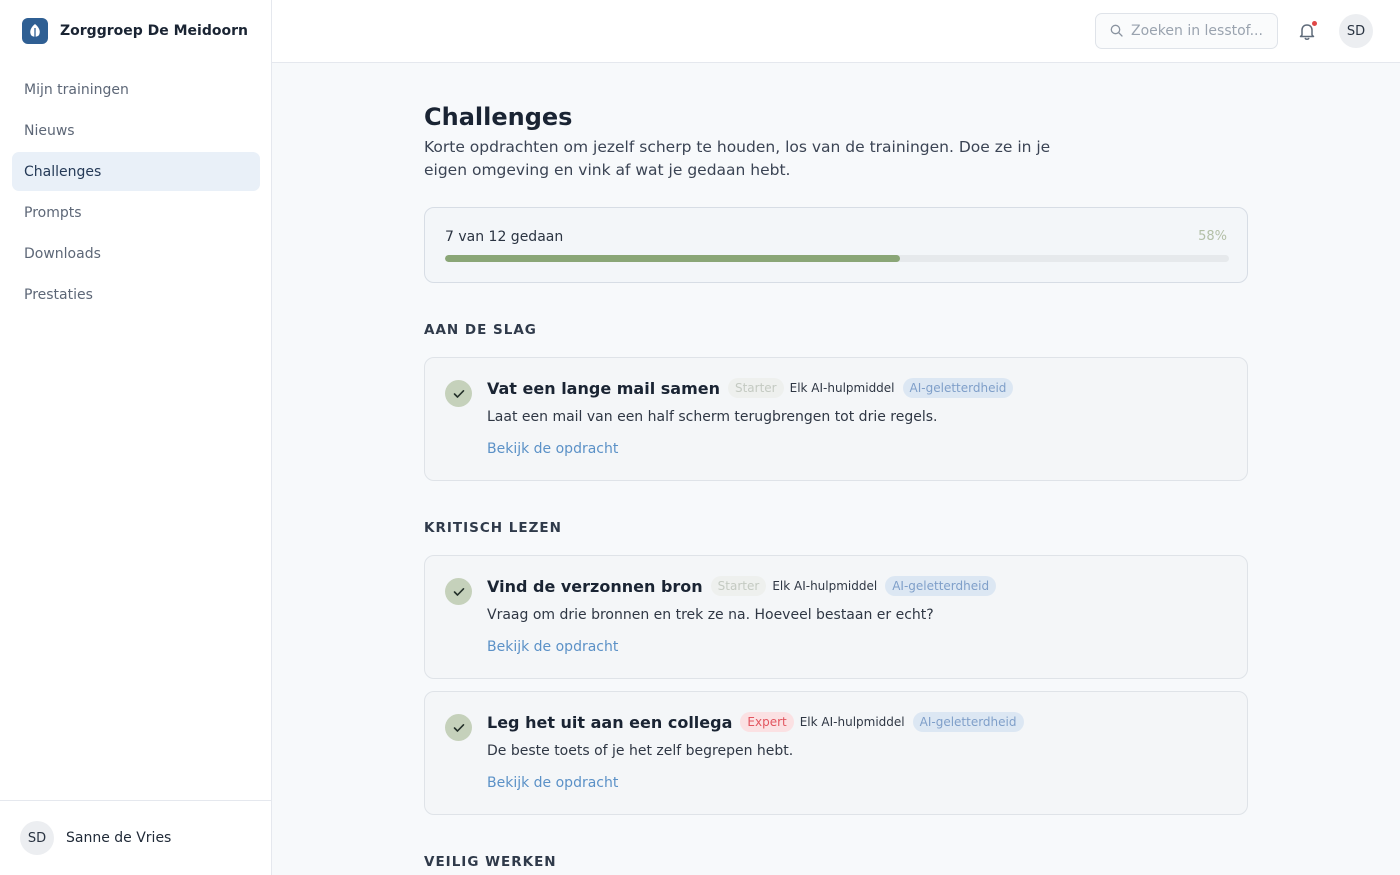 The height and width of the screenshot is (875, 1400). I want to click on search-icon, so click(1116, 31).